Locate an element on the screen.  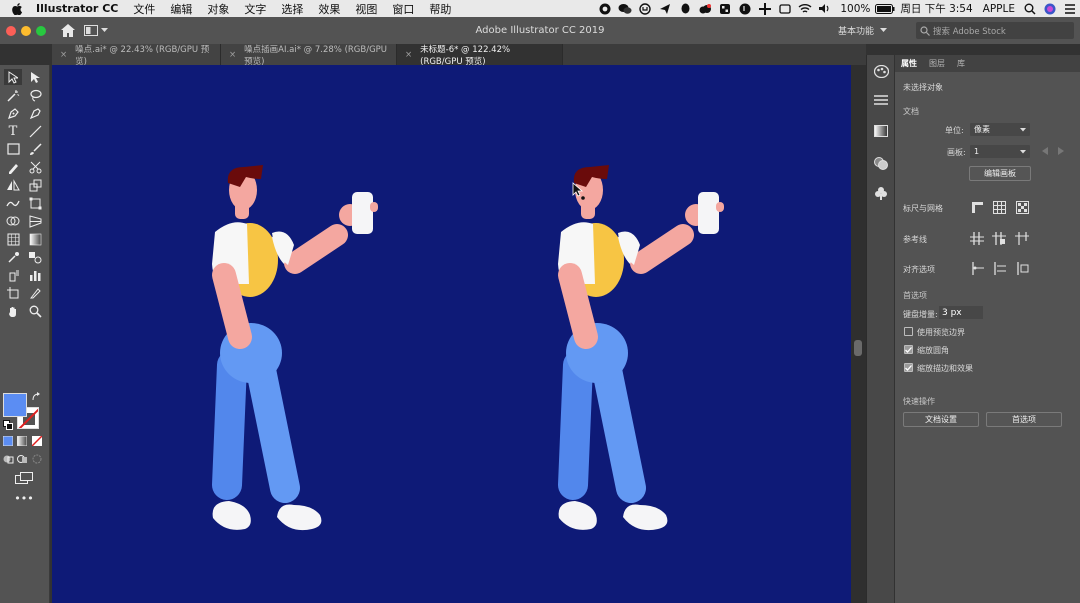
lock-guides-icon is located at coordinates (999, 238).